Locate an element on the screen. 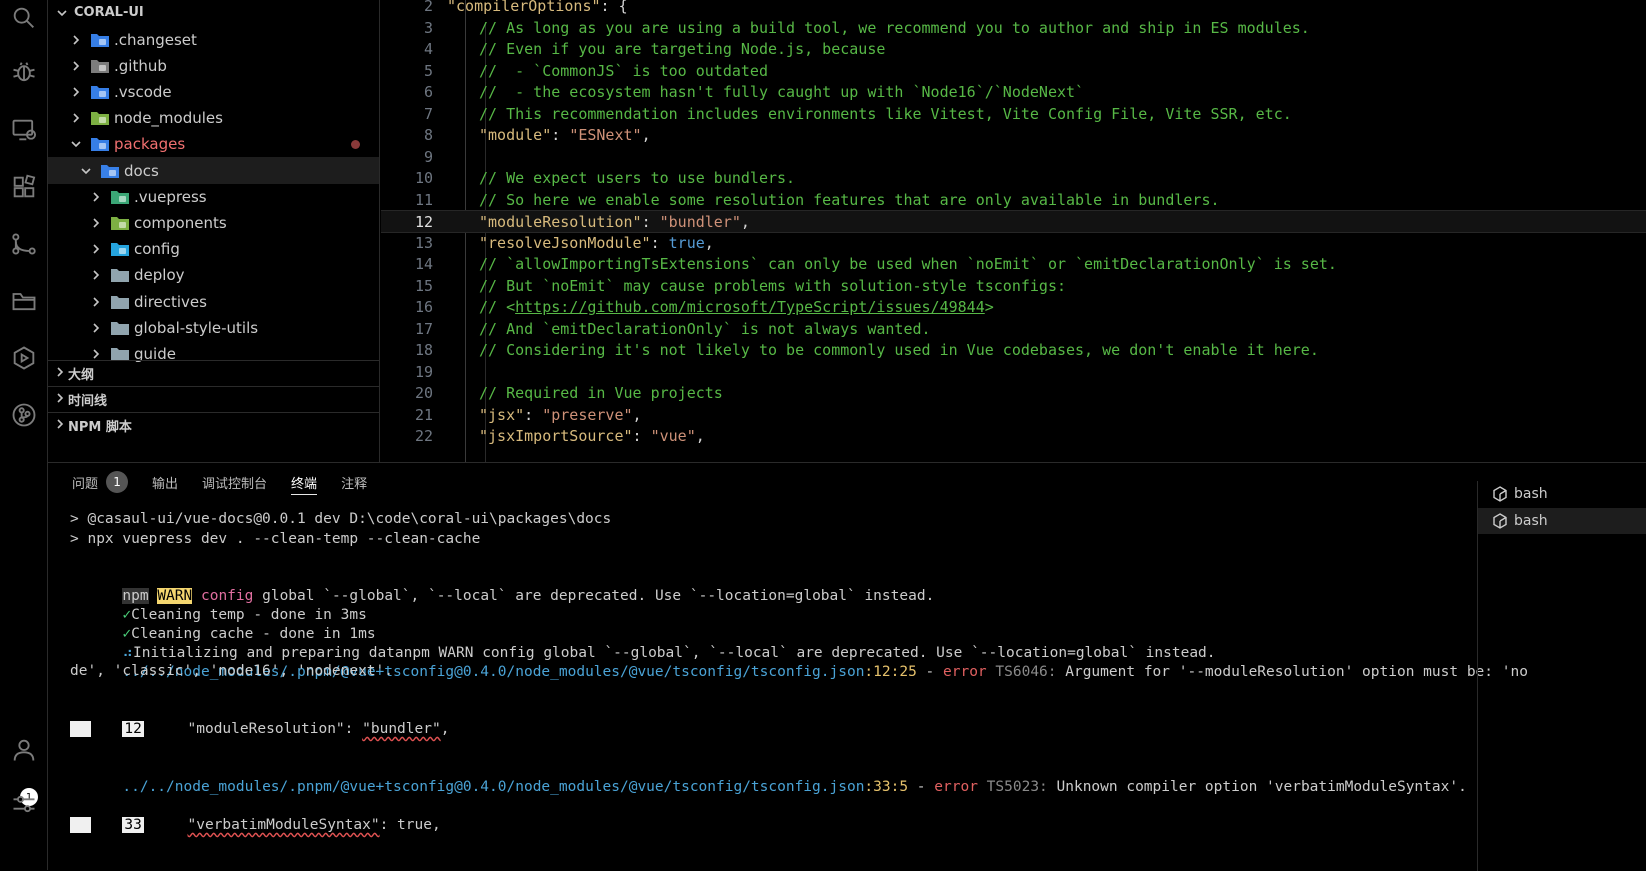 This screenshot has height=871, width=1646. code-content: "resolveJsonModule": true, is located at coordinates (596, 242).